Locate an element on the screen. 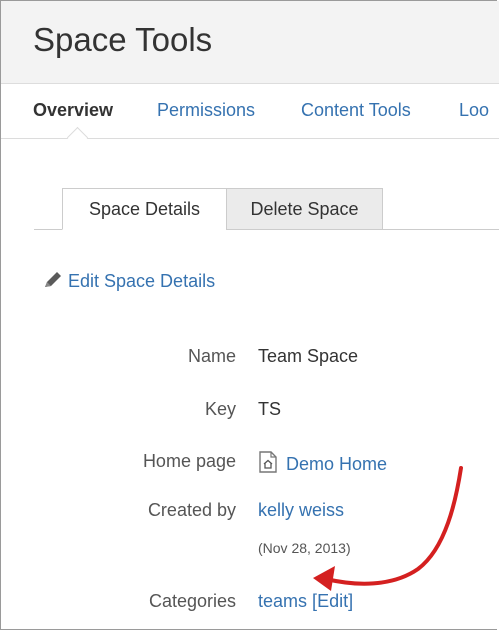  created-by-label: Created by is located at coordinates (191, 510).